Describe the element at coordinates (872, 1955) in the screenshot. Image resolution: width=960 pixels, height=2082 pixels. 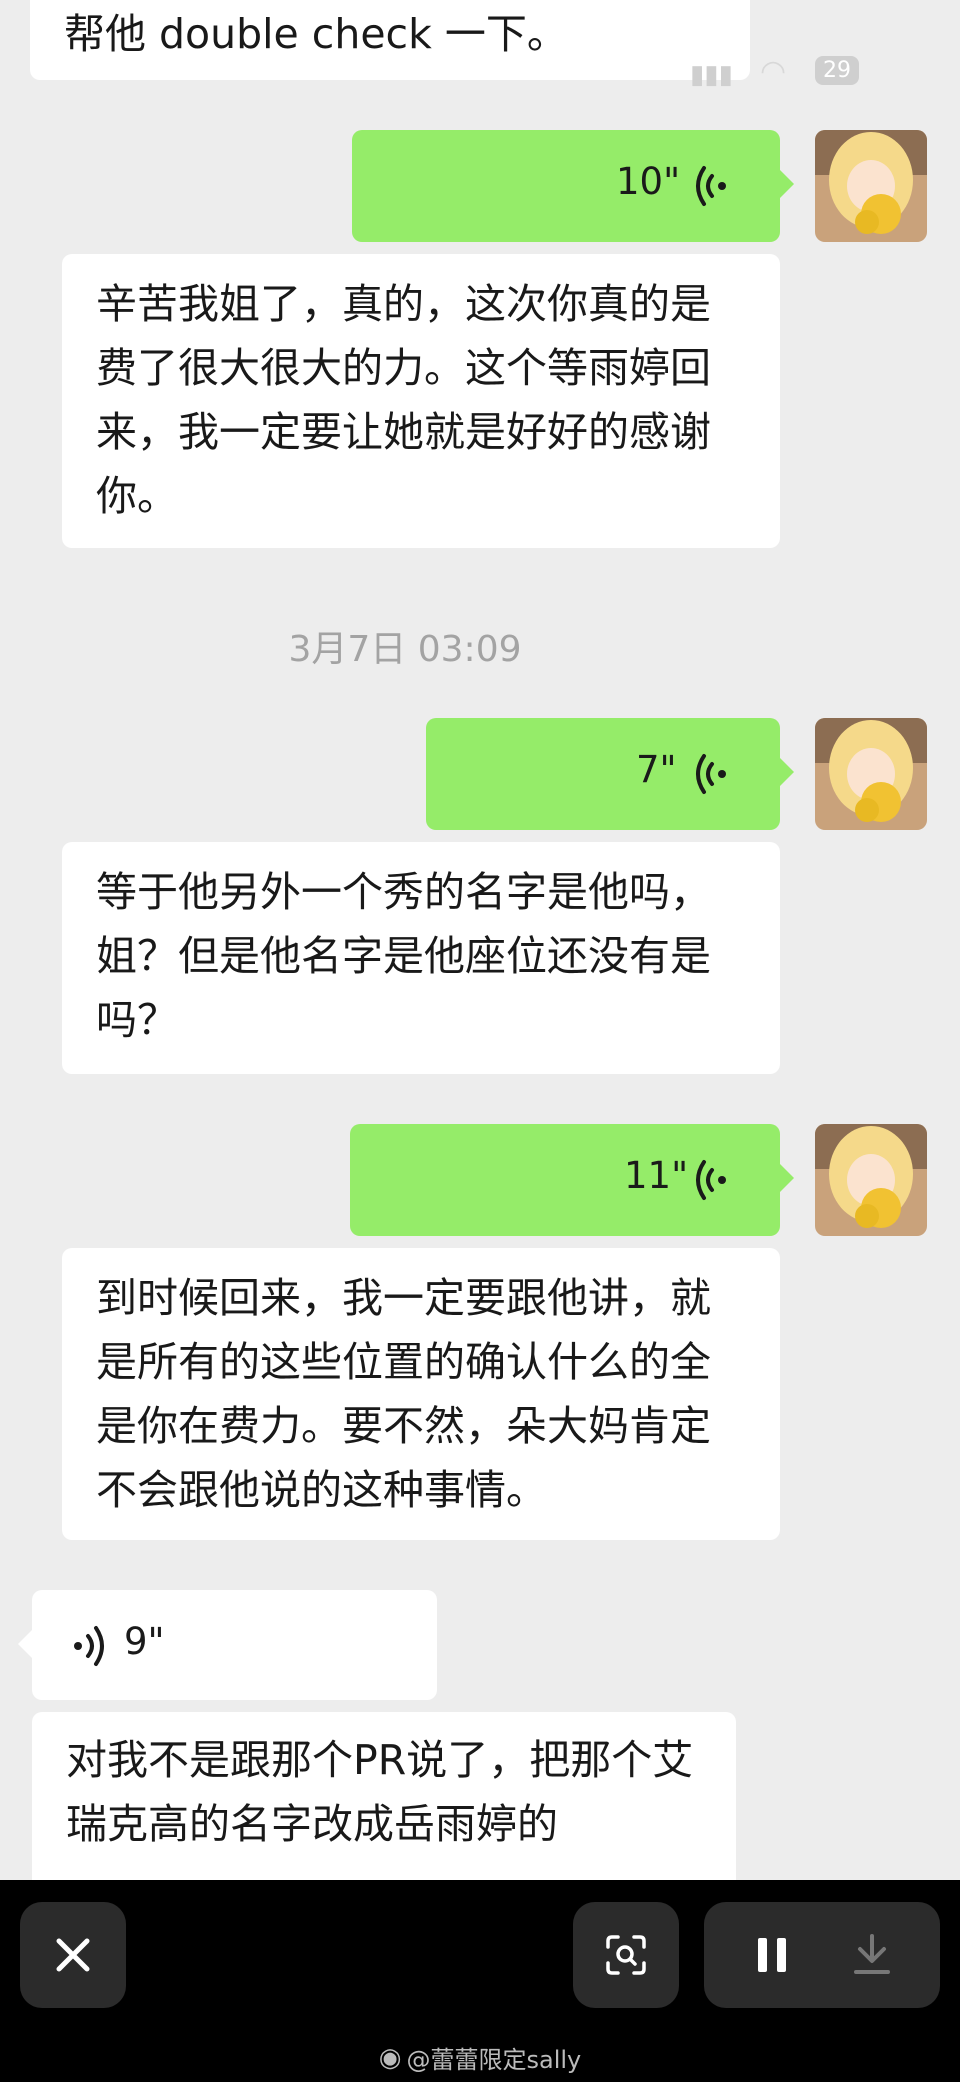
I see `download-icon` at that location.